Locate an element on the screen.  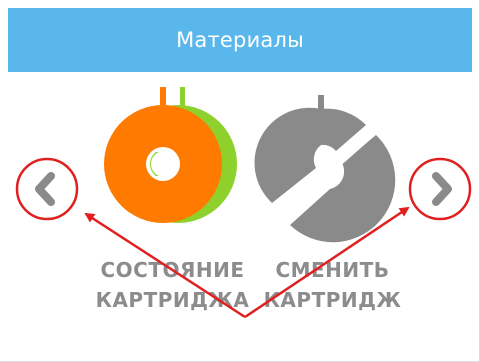
label-line-1: СОСТОЯНИЕ is located at coordinates (172, 270).